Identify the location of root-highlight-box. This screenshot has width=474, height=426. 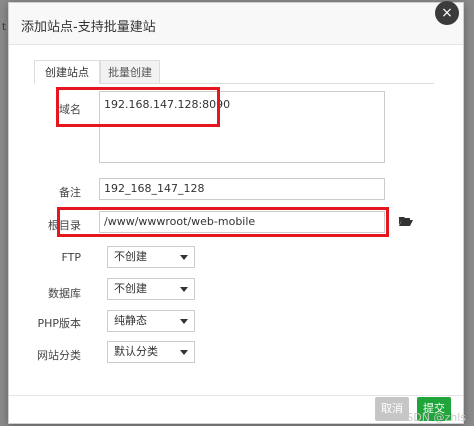
(223, 222).